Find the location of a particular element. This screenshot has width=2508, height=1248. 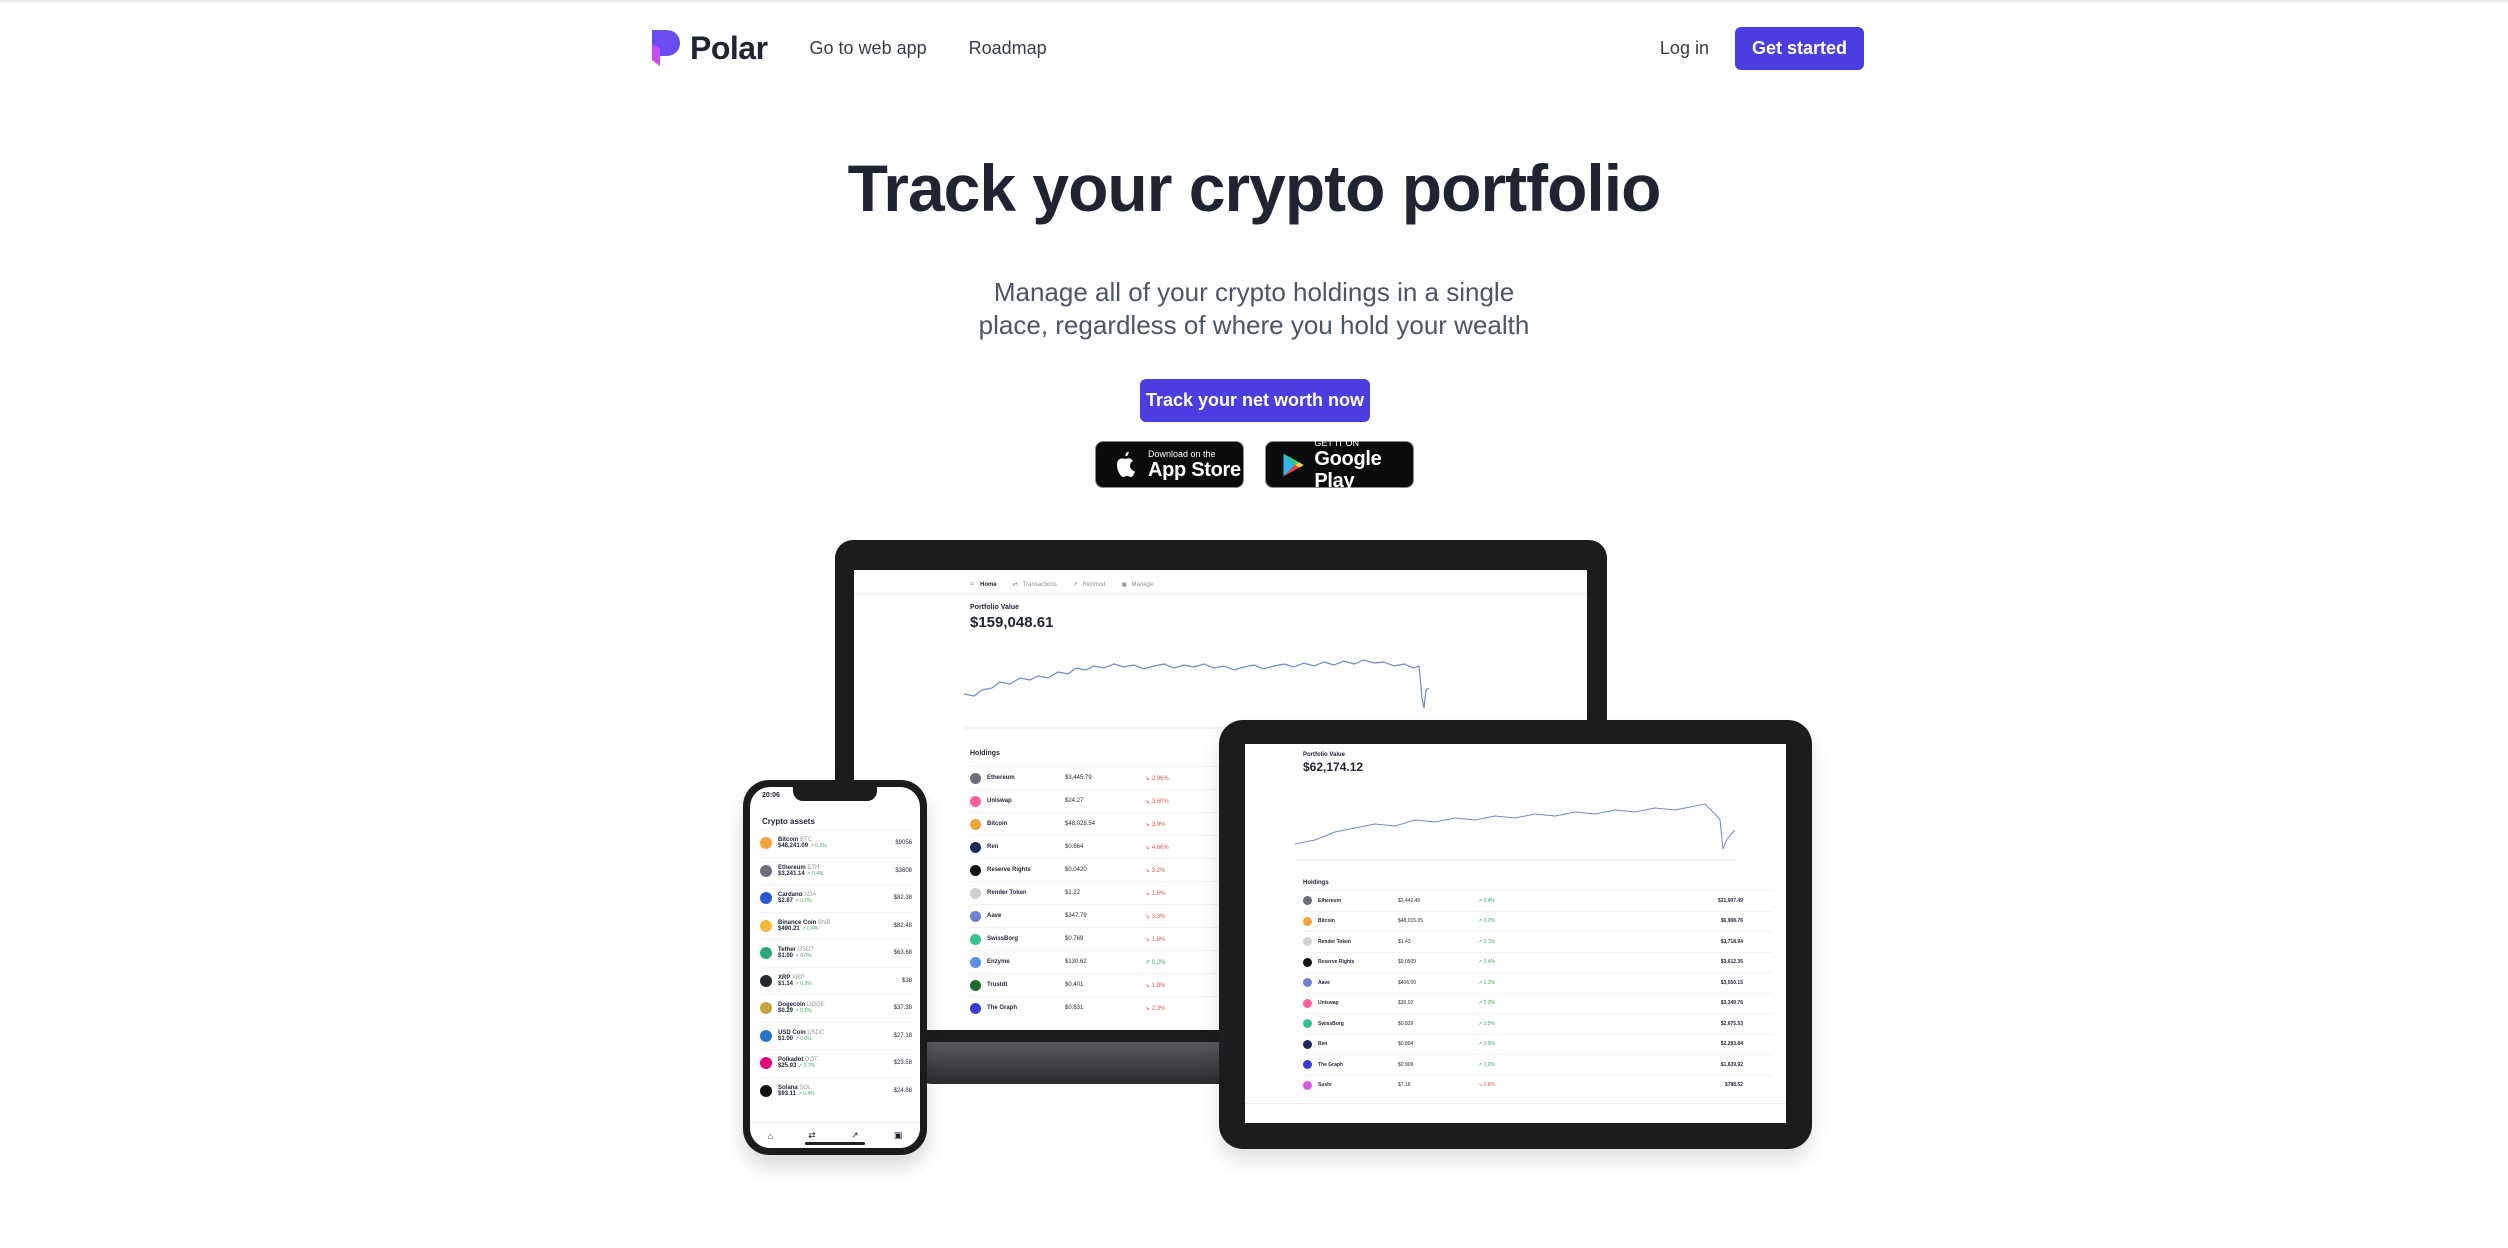

track-net-worth-button: Track your net worth now is located at coordinates (1255, 400).